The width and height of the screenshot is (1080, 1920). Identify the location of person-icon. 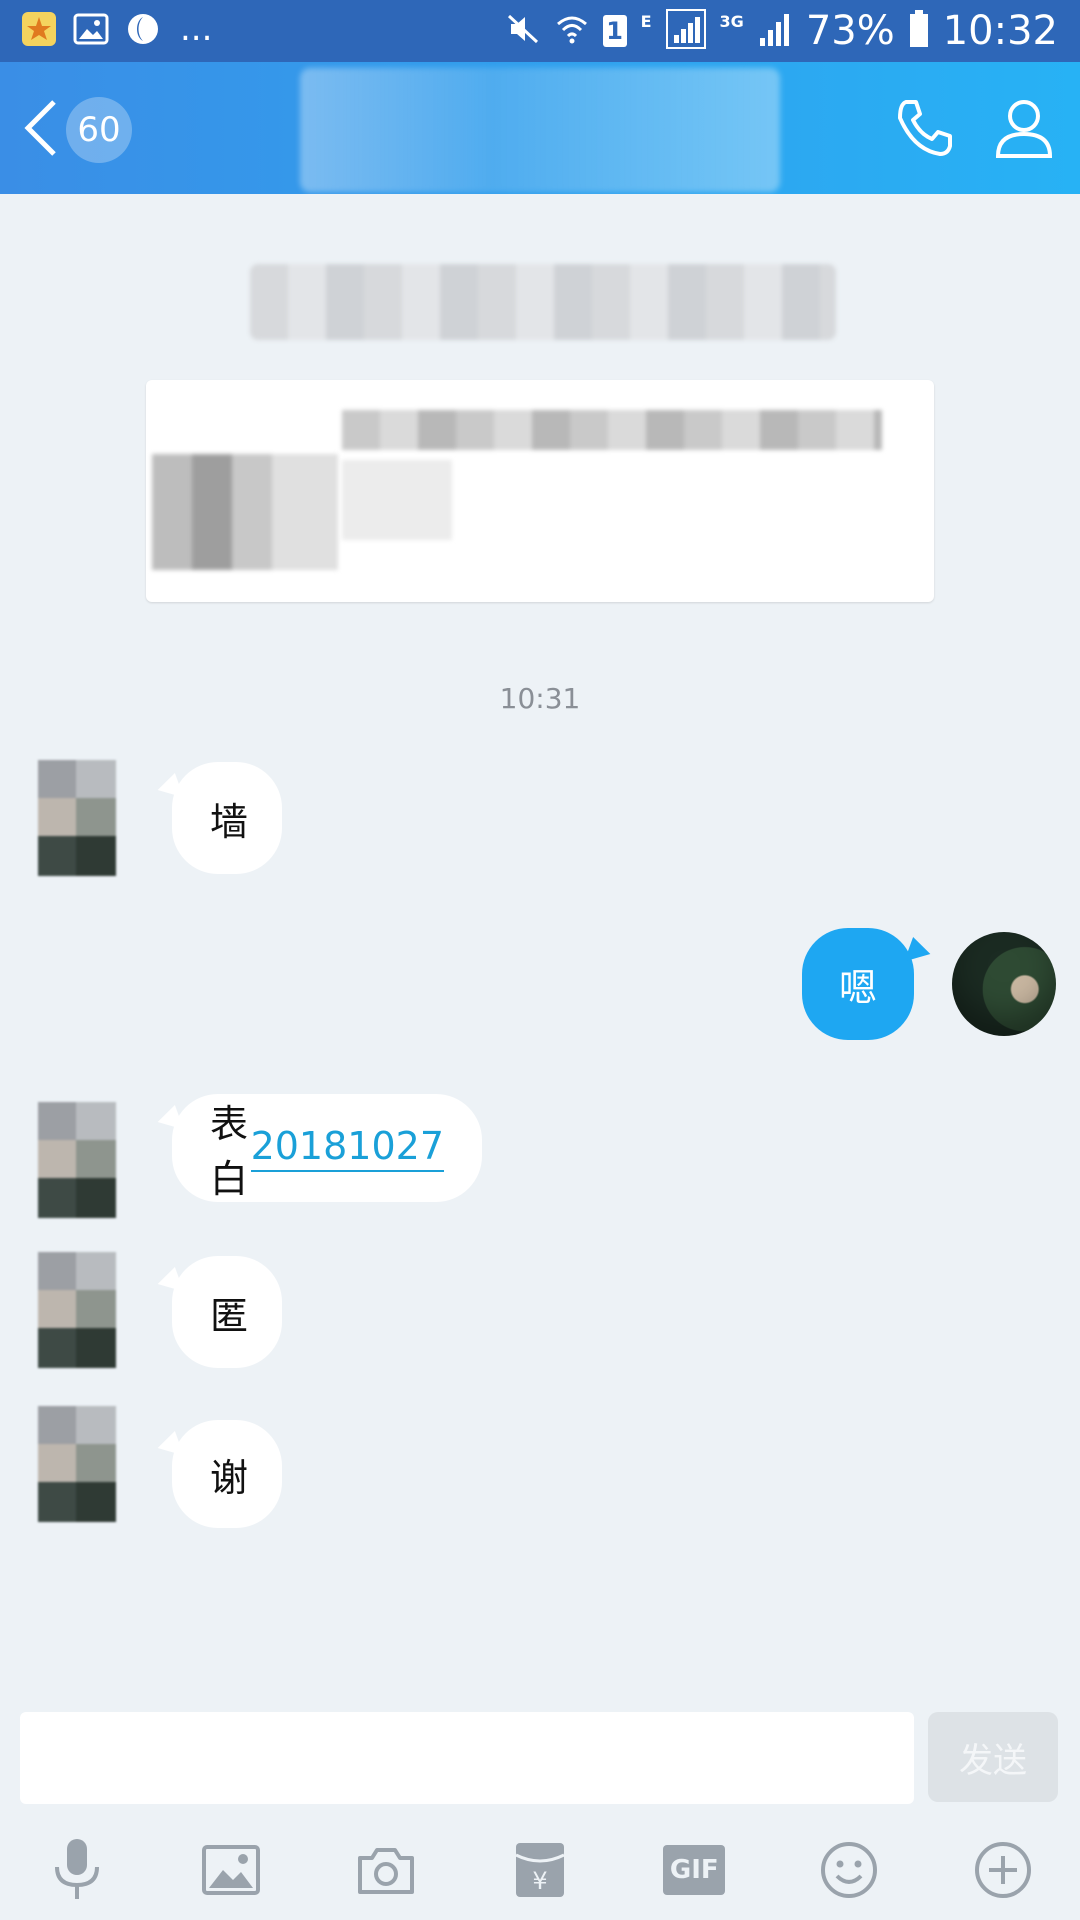
(1024, 129).